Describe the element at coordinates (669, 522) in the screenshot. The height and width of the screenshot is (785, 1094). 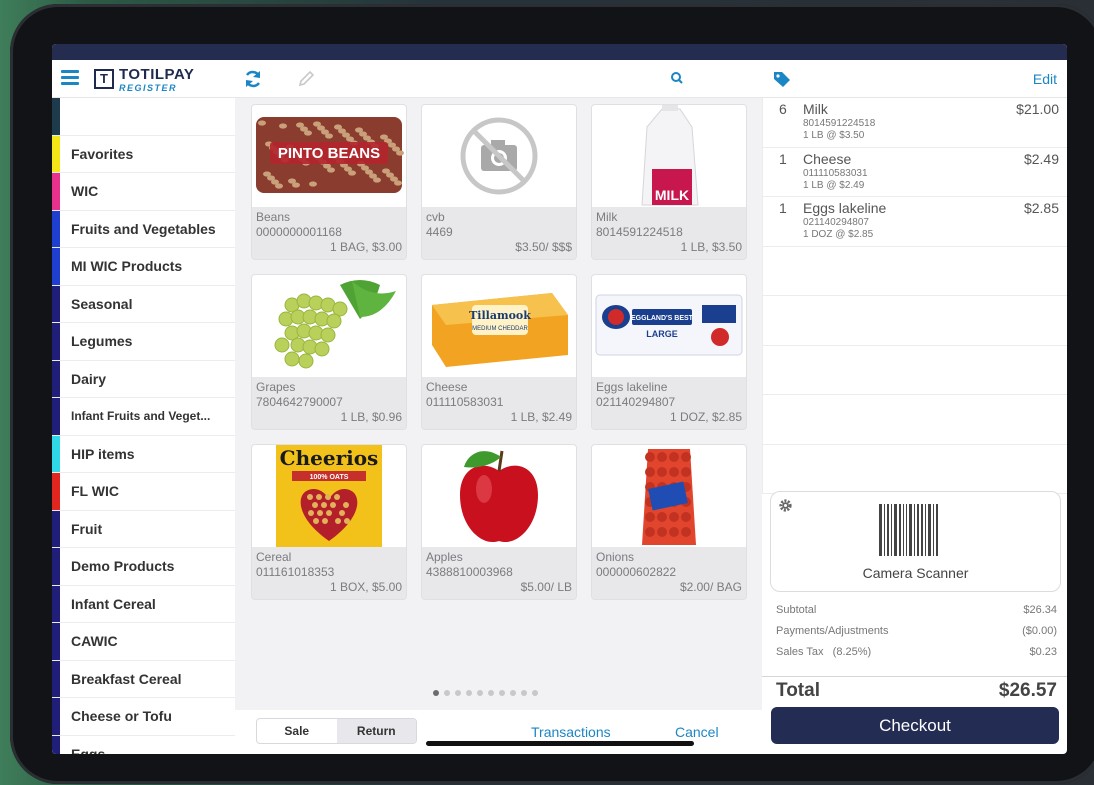
I see `product-card: Onions 000000602822 $2.00/ BAG` at that location.